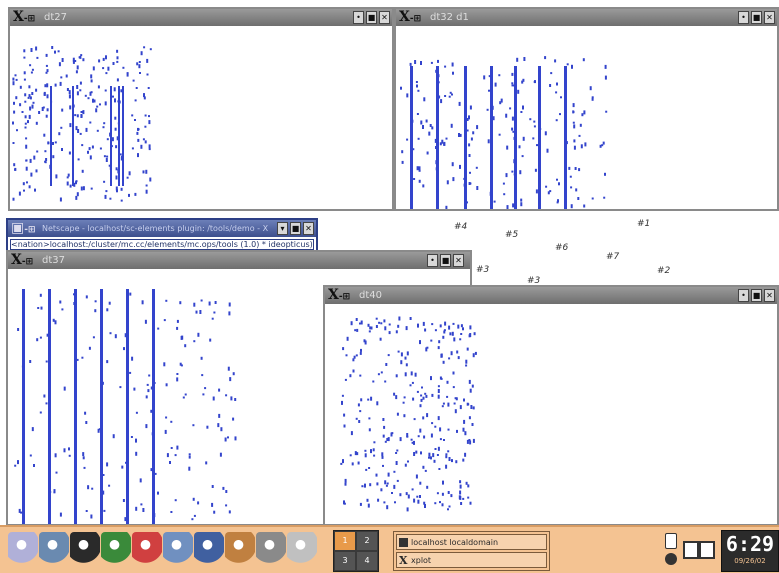 This screenshot has height=573, width=779. Describe the element at coordinates (23, 548) in the screenshot. I see `gnome-foot-icon` at that location.